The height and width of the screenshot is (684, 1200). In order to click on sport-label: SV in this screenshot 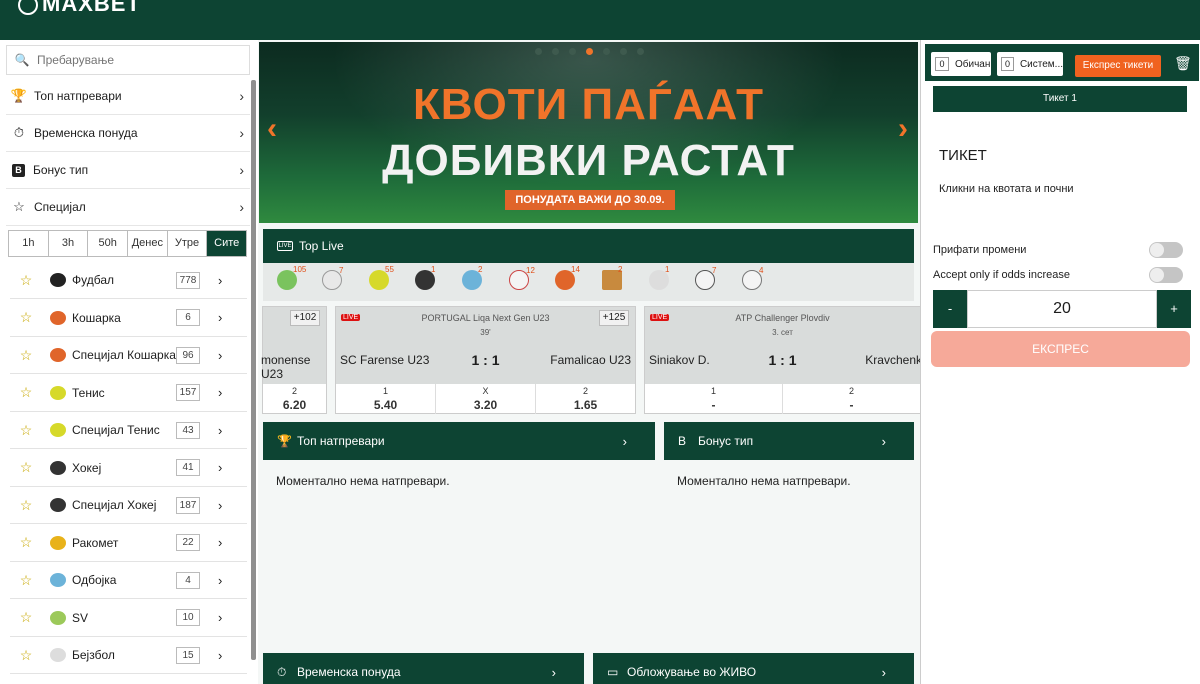, I will do `click(80, 617)`.